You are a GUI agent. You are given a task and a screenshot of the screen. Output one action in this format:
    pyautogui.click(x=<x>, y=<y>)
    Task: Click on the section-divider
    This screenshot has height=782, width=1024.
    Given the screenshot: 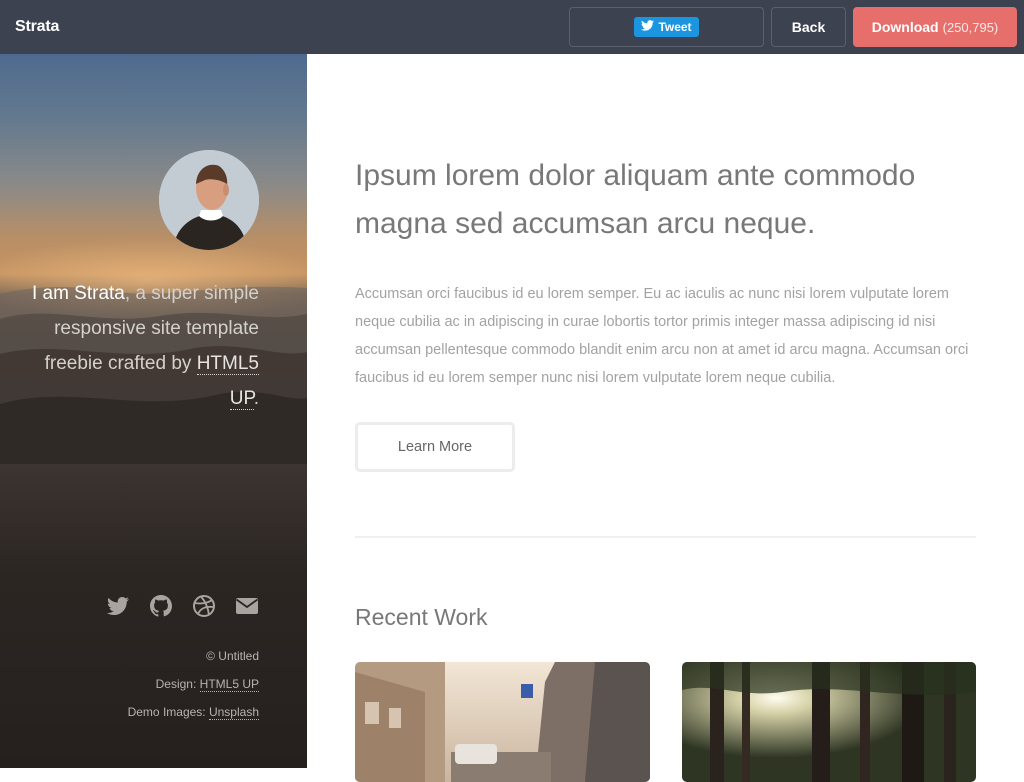 What is the action you would take?
    pyautogui.click(x=665, y=537)
    